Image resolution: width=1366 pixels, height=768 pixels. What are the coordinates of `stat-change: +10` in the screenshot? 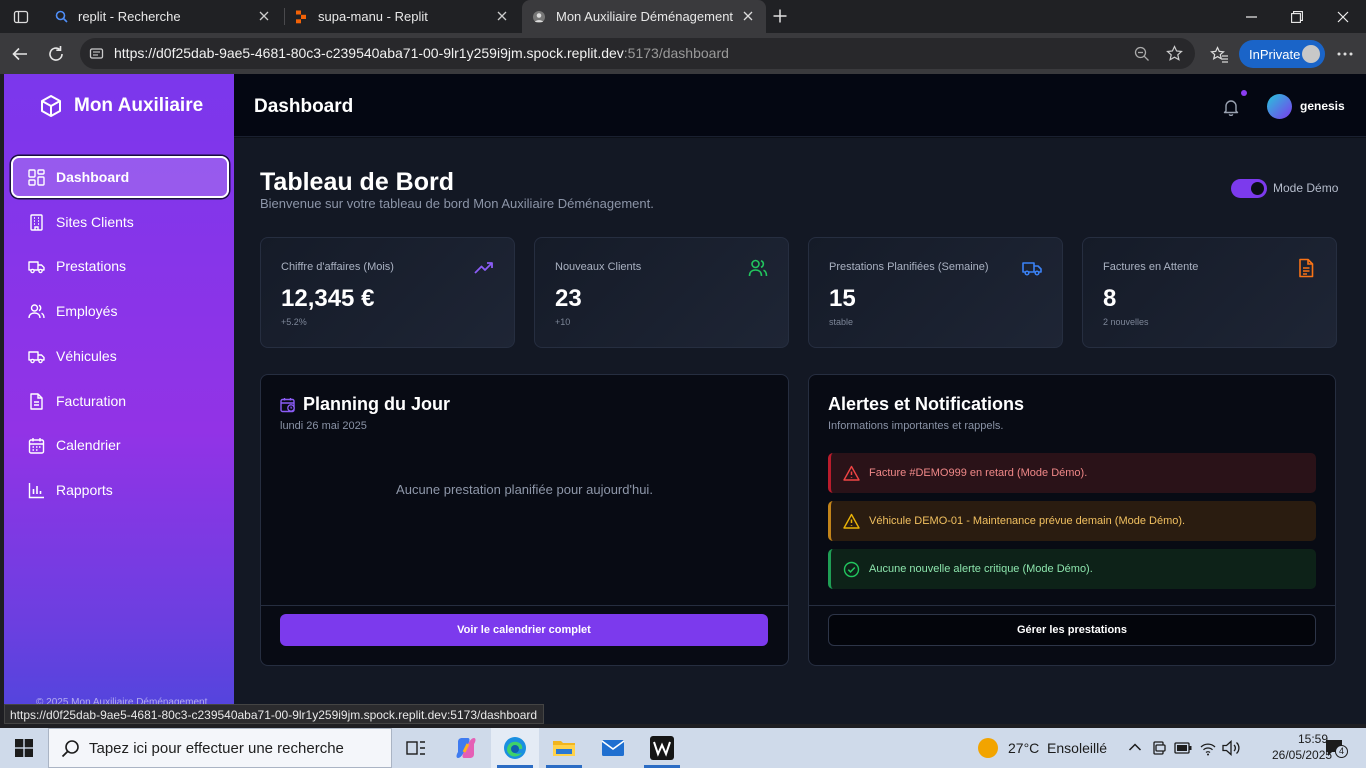 It's located at (563, 322).